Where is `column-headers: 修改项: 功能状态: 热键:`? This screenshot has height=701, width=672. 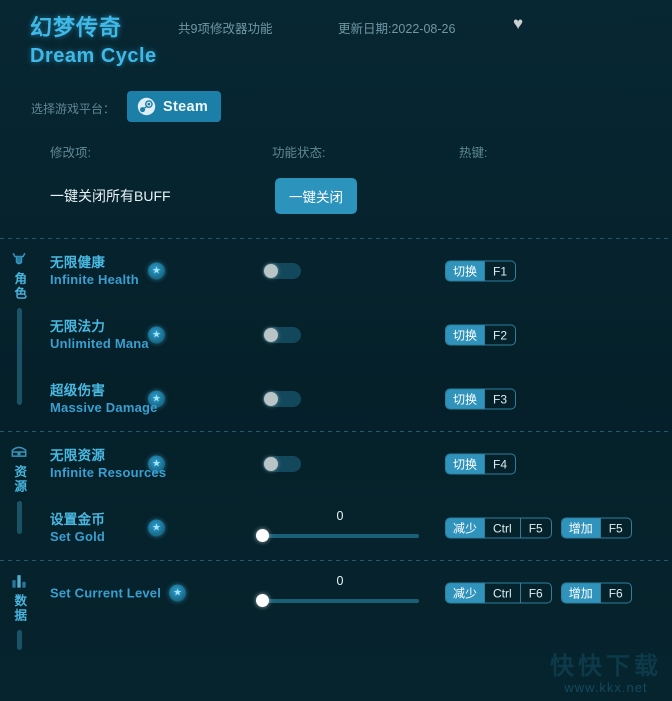
column-headers: 修改项: 功能状态: 热键: is located at coordinates (336, 160).